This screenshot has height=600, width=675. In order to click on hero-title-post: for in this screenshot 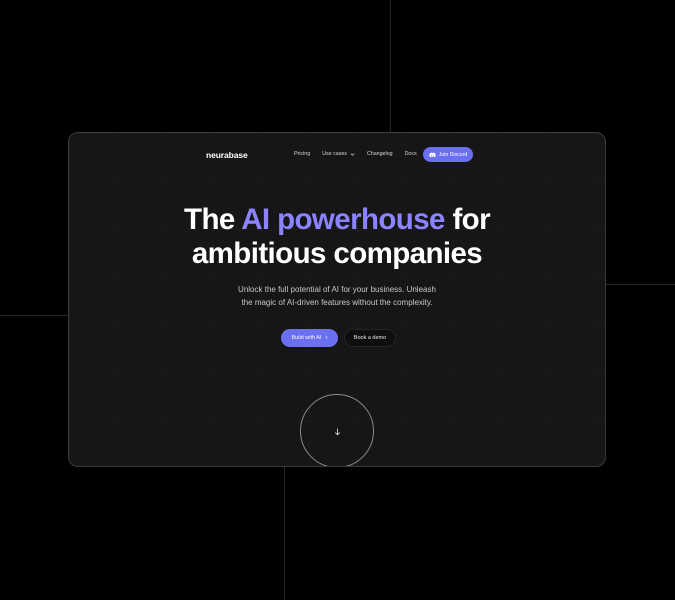, I will do `click(467, 219)`.